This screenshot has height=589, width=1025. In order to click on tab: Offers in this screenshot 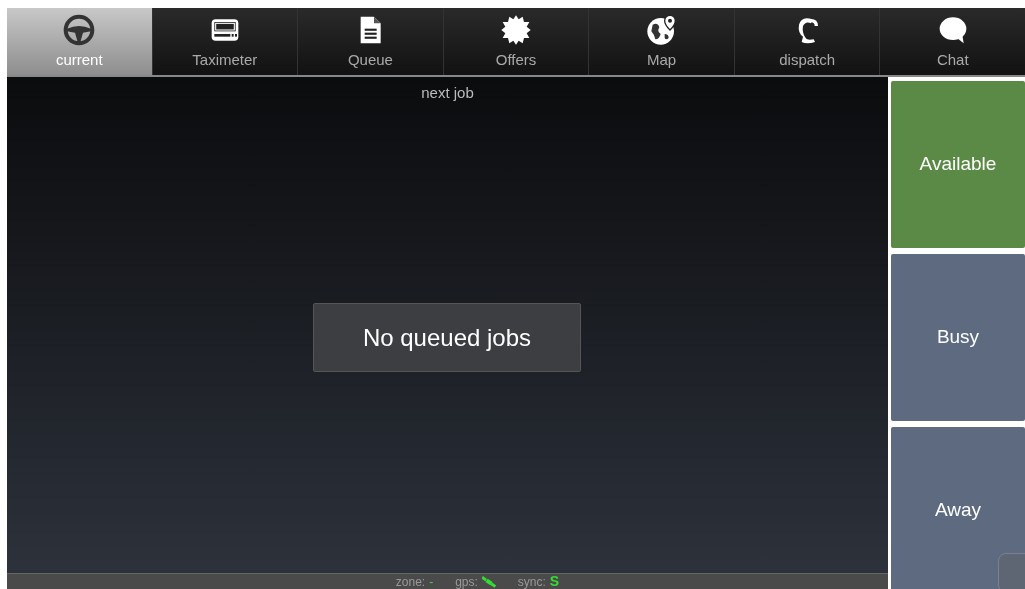, I will do `click(515, 41)`.